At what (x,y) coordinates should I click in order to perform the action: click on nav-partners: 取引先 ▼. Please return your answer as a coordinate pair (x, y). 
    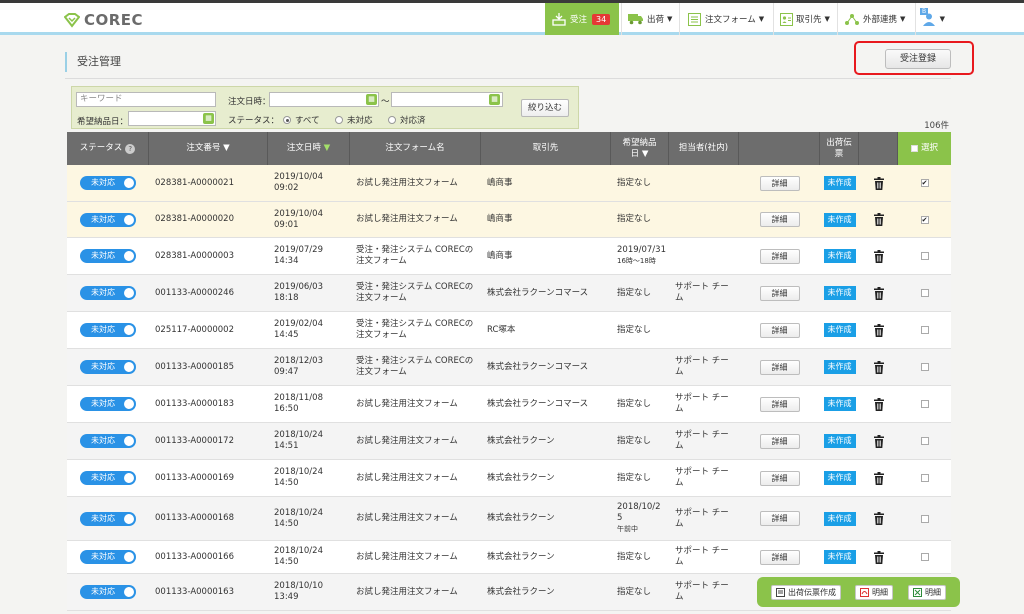
    Looking at the image, I should click on (804, 19).